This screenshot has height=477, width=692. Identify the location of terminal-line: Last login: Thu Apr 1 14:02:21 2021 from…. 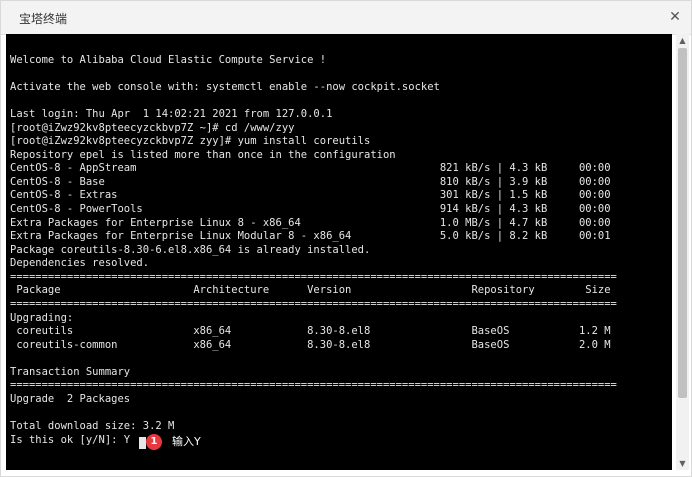
(171, 114).